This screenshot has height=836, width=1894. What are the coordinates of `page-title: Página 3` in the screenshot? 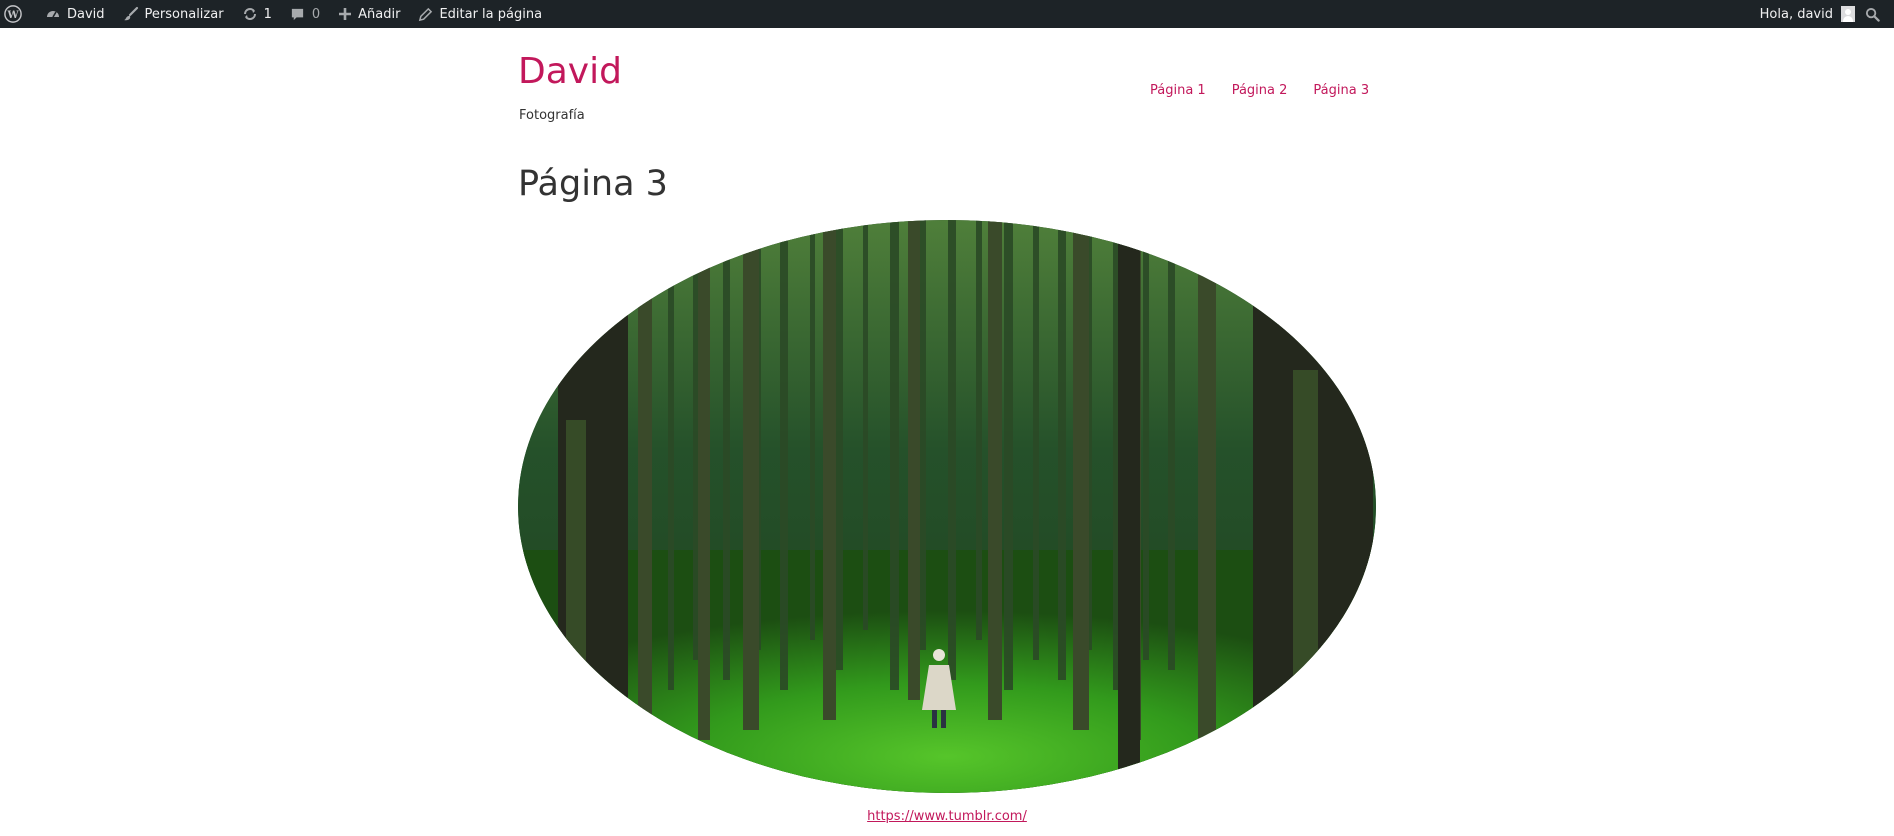 It's located at (593, 184).